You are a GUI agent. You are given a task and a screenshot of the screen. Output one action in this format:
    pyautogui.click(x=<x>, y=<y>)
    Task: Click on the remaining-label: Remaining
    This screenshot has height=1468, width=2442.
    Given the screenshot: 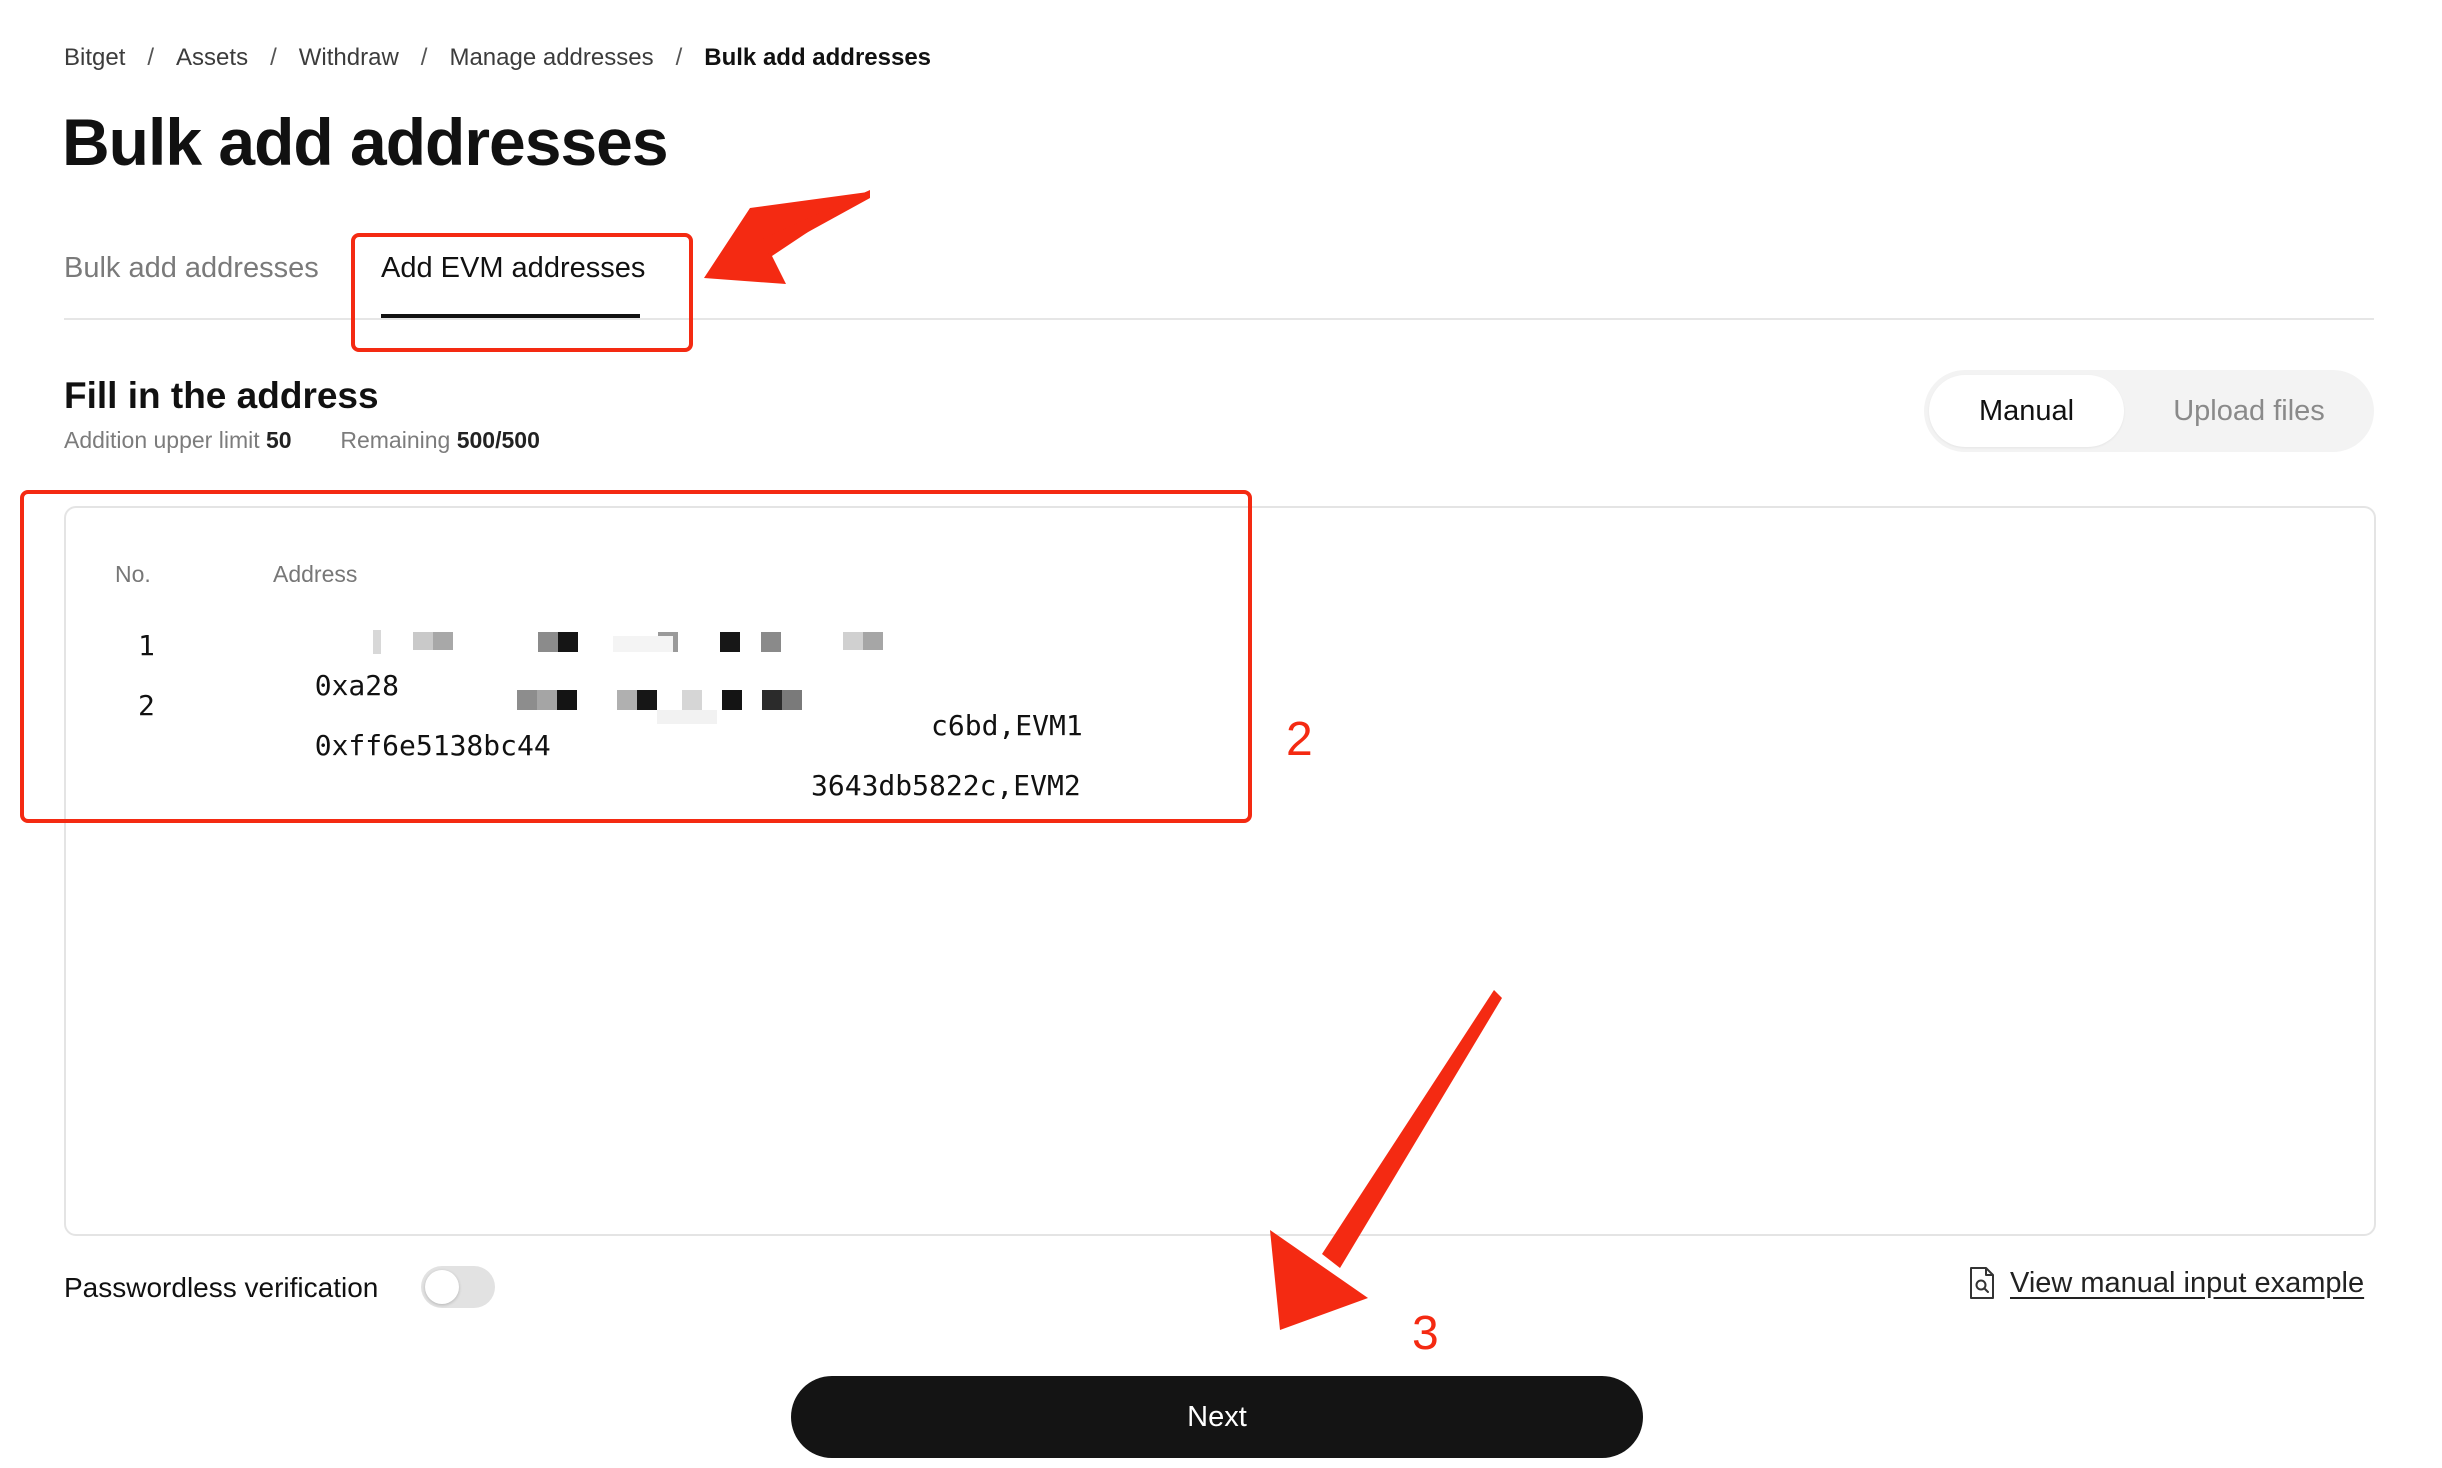 What is the action you would take?
    pyautogui.click(x=395, y=440)
    